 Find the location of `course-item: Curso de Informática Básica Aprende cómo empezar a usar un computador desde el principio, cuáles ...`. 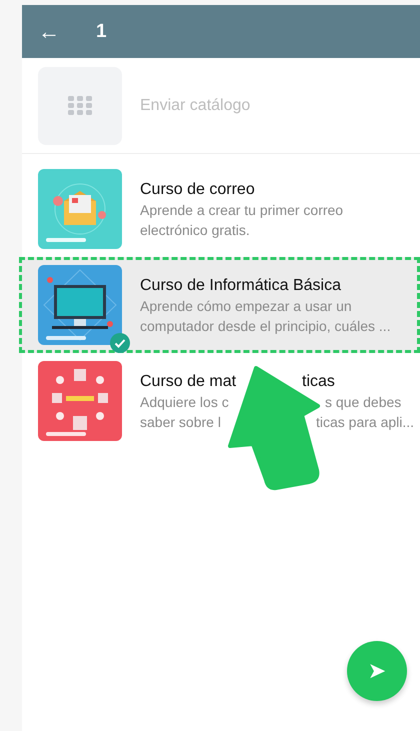

course-item: Curso de Informática Básica Aprende cómo empezar a usar un computador desde el principio, cuáles ... is located at coordinates (219, 305).